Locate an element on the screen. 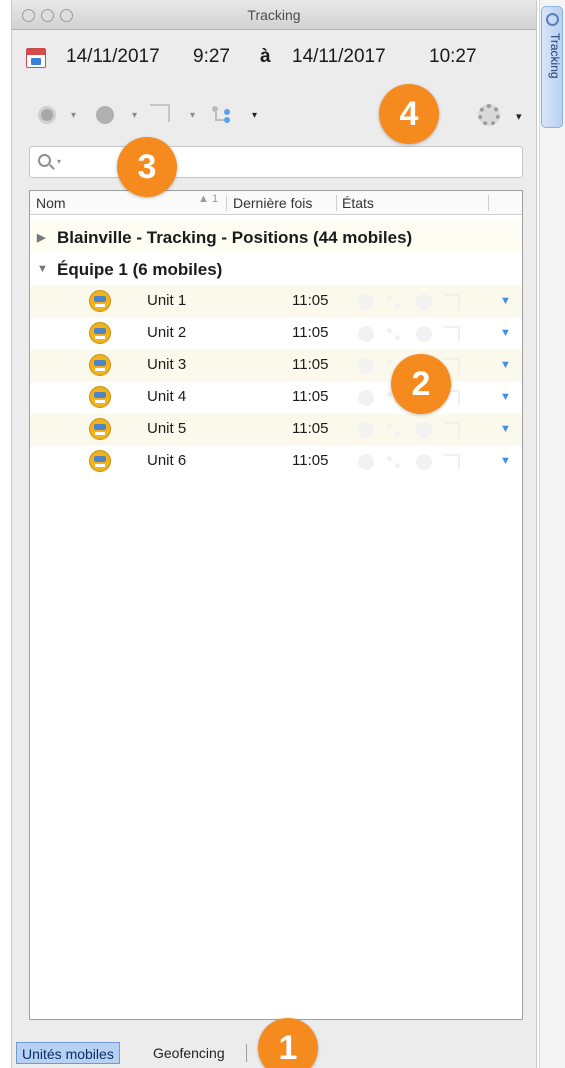  side-tab-tracking: Tracking is located at coordinates (552, 67).